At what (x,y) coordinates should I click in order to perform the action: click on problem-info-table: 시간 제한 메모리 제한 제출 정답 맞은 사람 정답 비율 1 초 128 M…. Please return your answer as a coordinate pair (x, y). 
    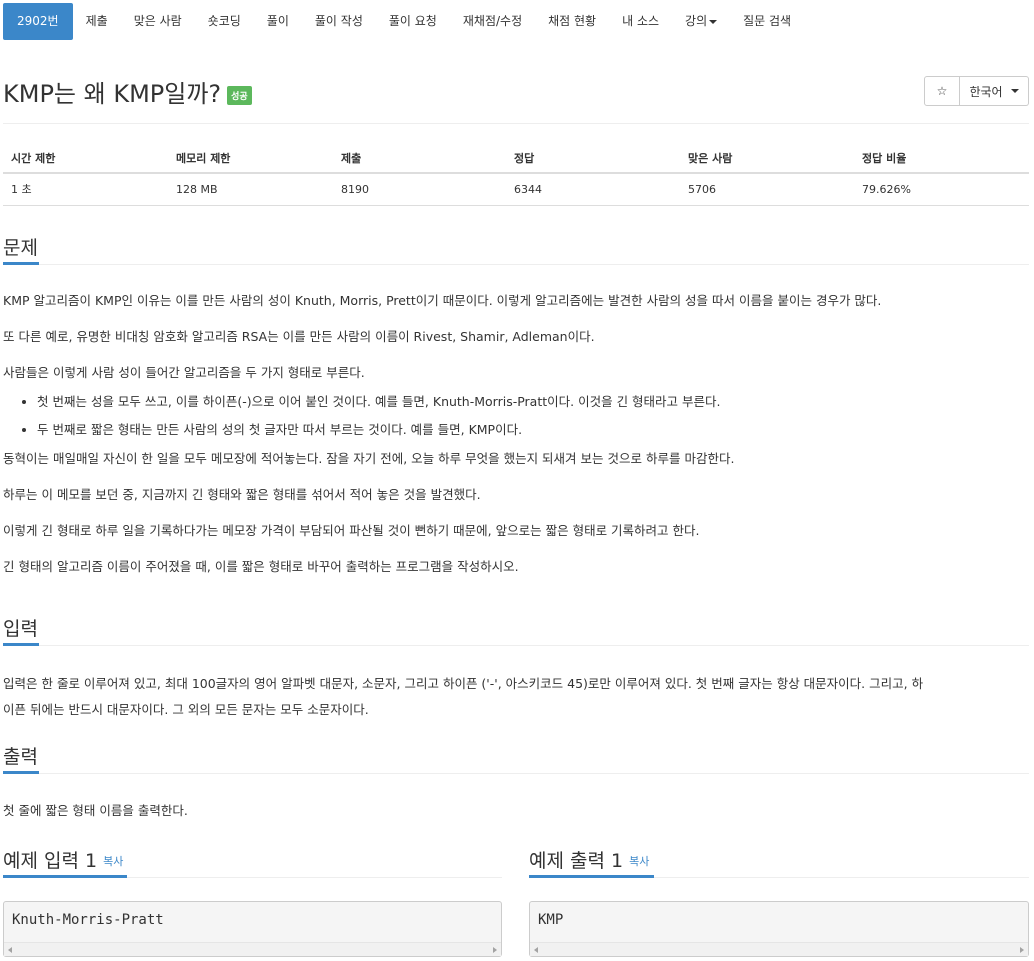
    Looking at the image, I should click on (516, 174).